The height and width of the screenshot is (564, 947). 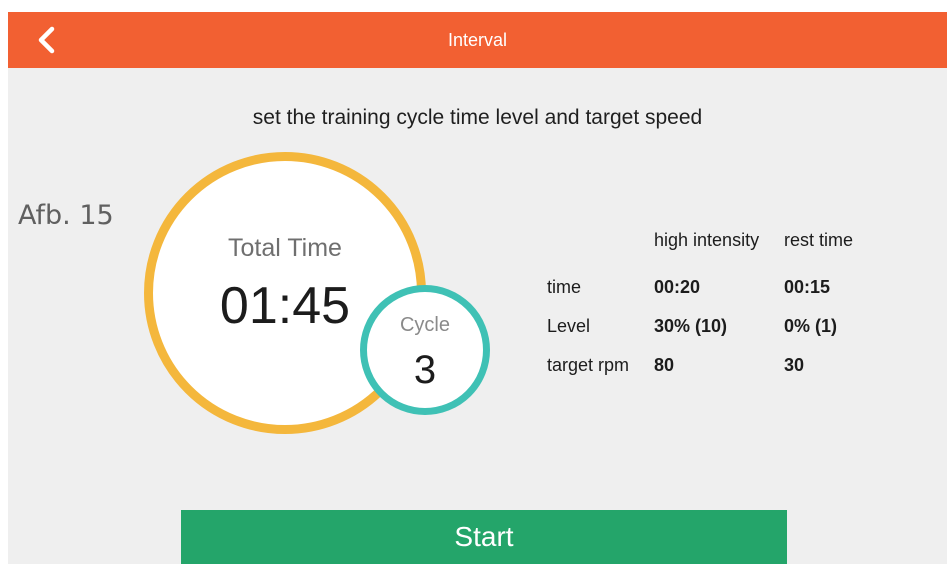 What do you see at coordinates (707, 240) in the screenshot?
I see `column-header-high-intensity: high intensity` at bounding box center [707, 240].